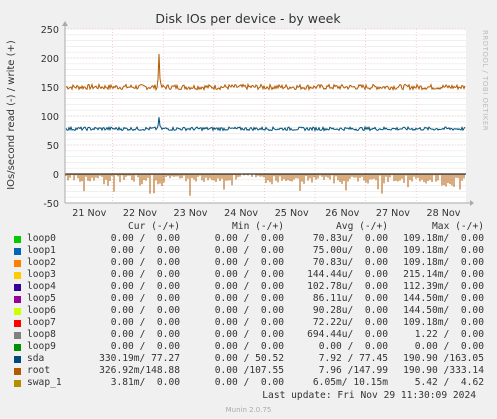  Describe the element at coordinates (41, 238) in the screenshot. I see `legend-name: loop0` at that location.